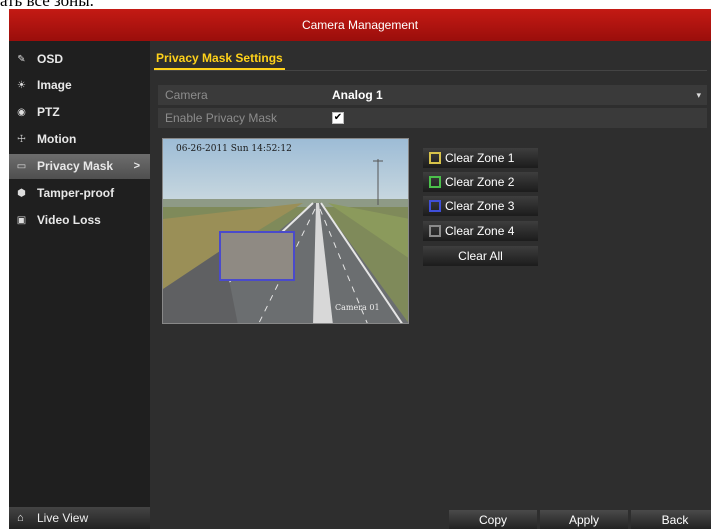 This screenshot has width=711, height=529. Describe the element at coordinates (54, 85) in the screenshot. I see `sidebar-item-label: Image` at that location.